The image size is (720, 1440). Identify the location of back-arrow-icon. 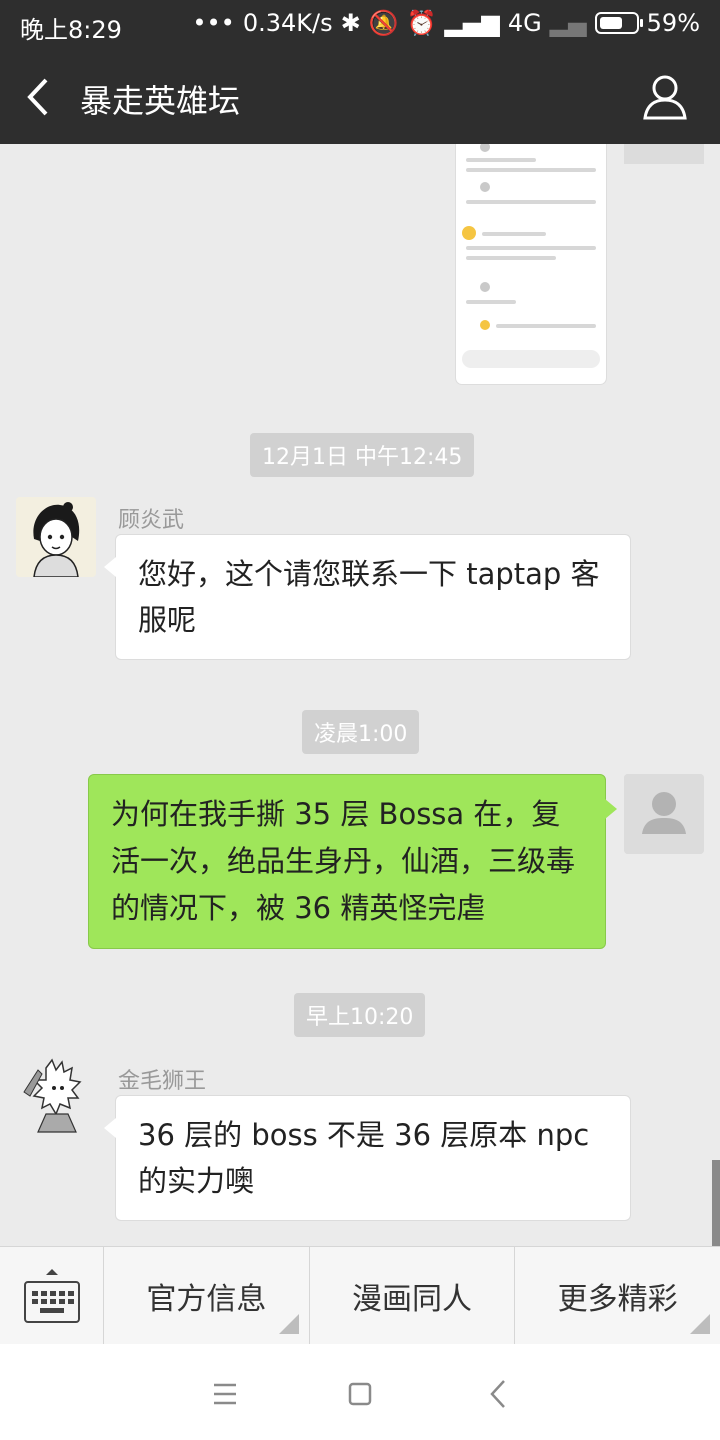
(497, 1394).